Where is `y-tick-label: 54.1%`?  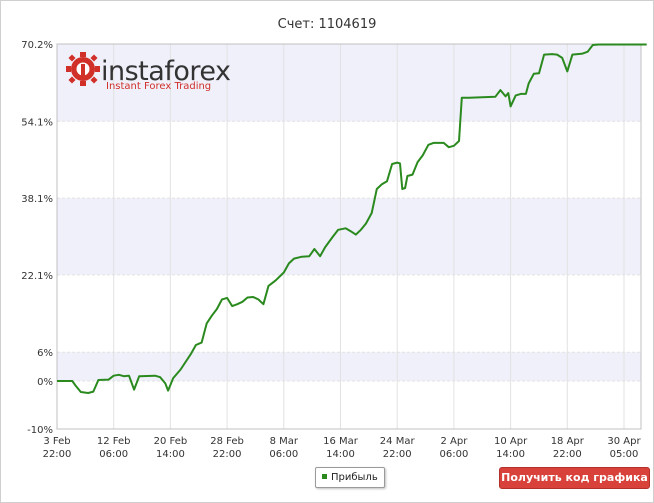 y-tick-label: 54.1% is located at coordinates (37, 122).